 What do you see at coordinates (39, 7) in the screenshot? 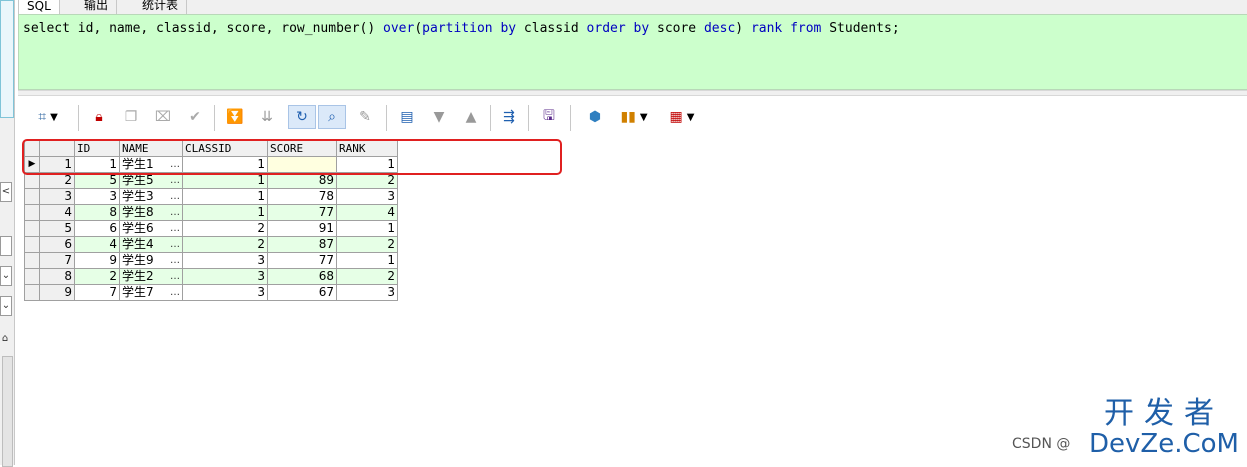
I see `tab-sql: SQL` at bounding box center [39, 7].